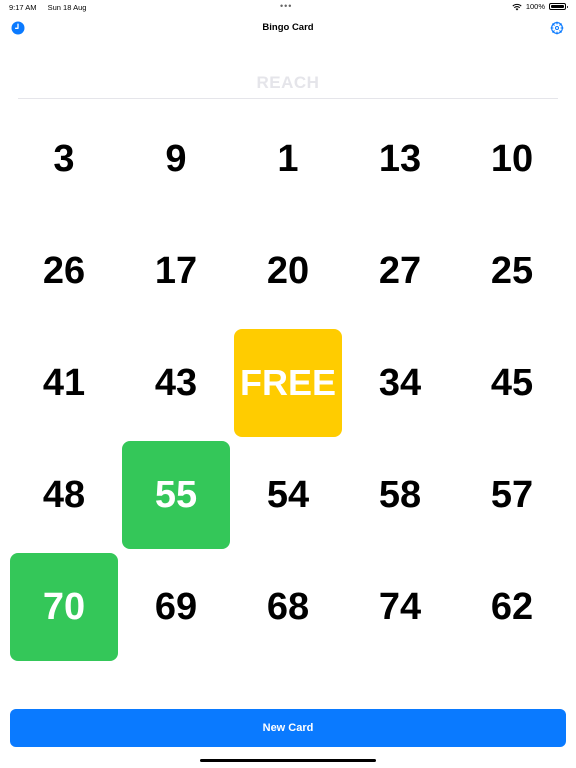  I want to click on status-right: 100%, so click(540, 6).